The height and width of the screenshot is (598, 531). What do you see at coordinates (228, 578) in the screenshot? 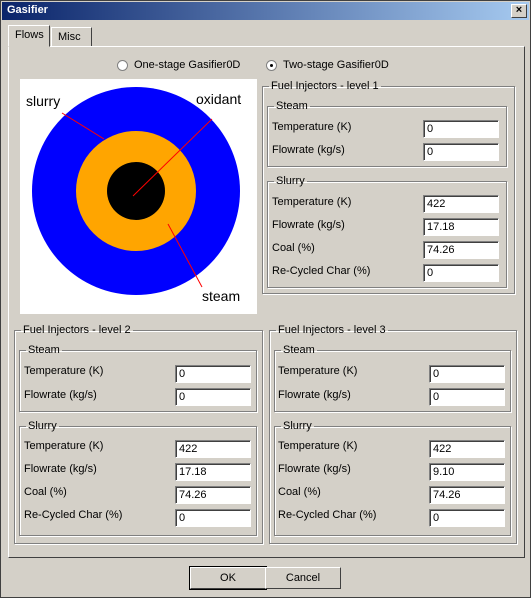
I see `ok-button: OK` at bounding box center [228, 578].